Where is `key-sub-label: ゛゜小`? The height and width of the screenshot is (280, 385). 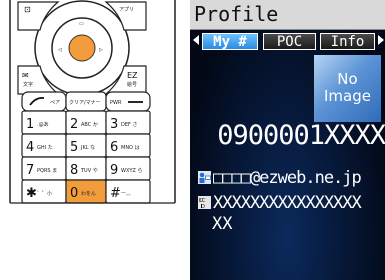
key-sub-label: ゛゜小 is located at coordinates (44, 193).